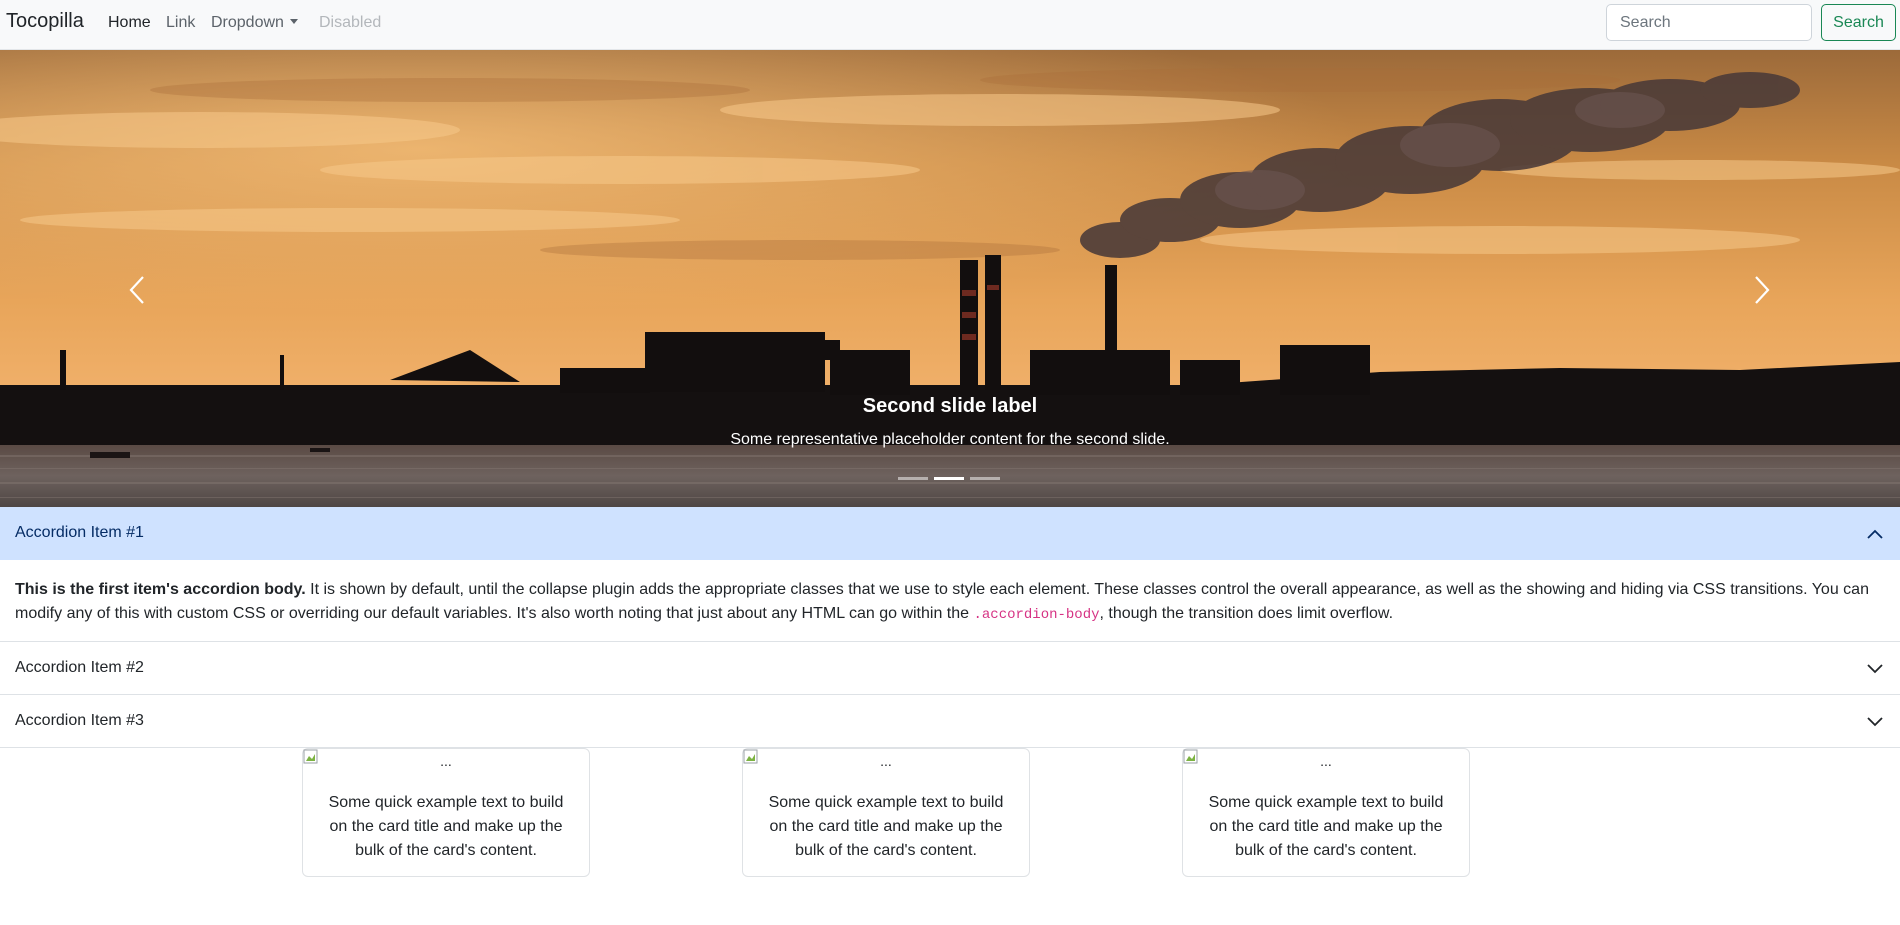 This screenshot has height=925, width=1900. I want to click on nav-link-home: Home, so click(129, 23).